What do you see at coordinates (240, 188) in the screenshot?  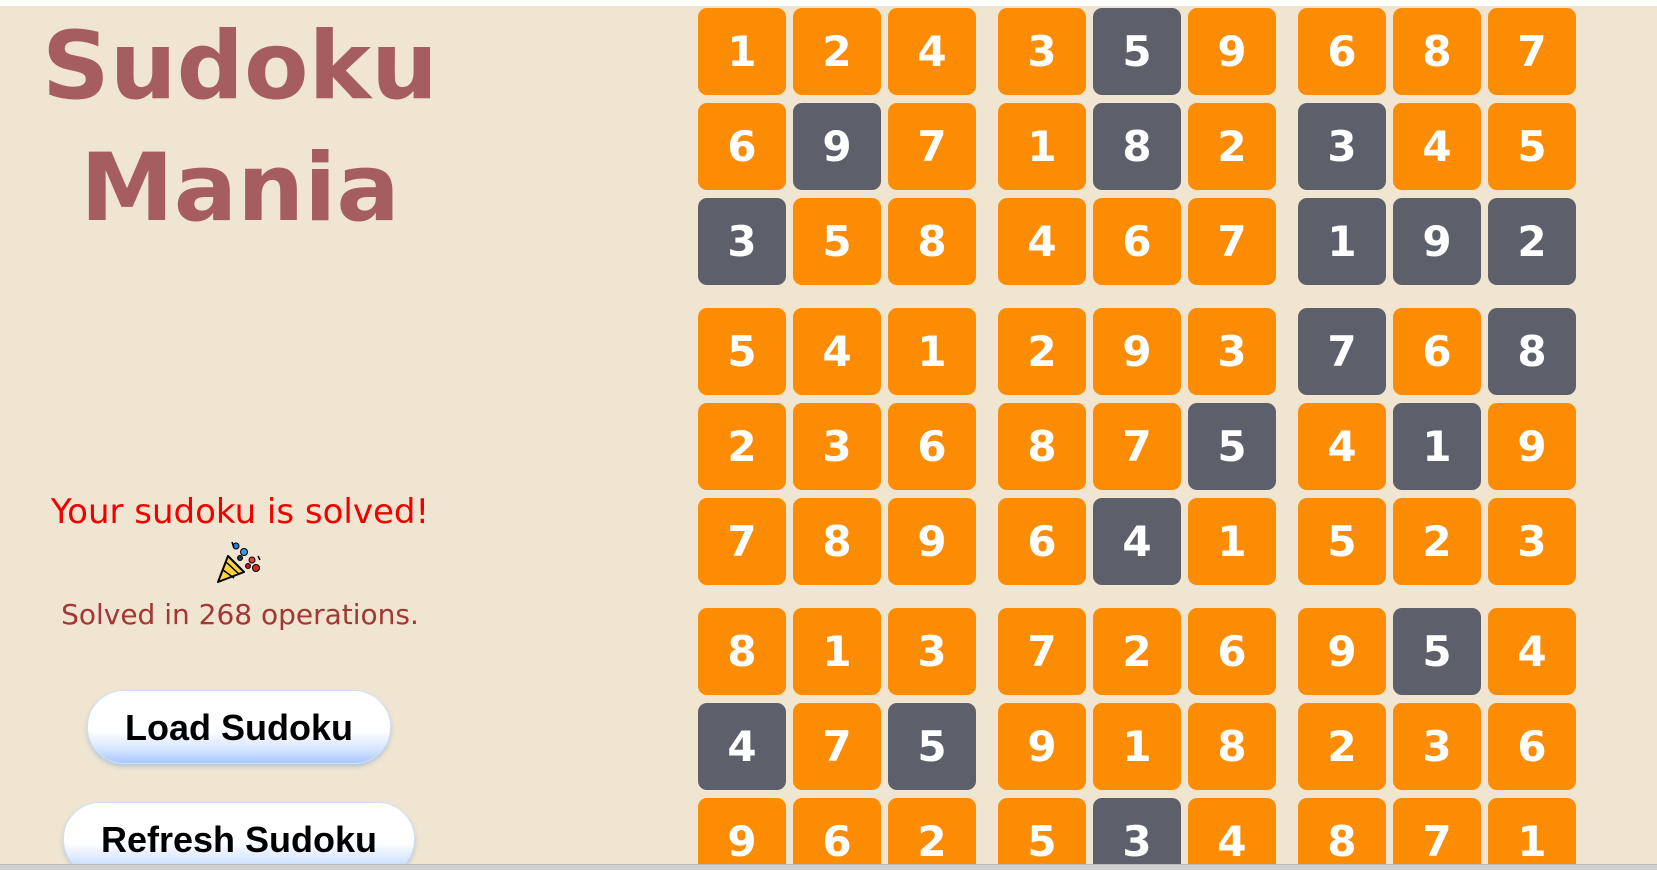 I see `title-line-2: Mania` at bounding box center [240, 188].